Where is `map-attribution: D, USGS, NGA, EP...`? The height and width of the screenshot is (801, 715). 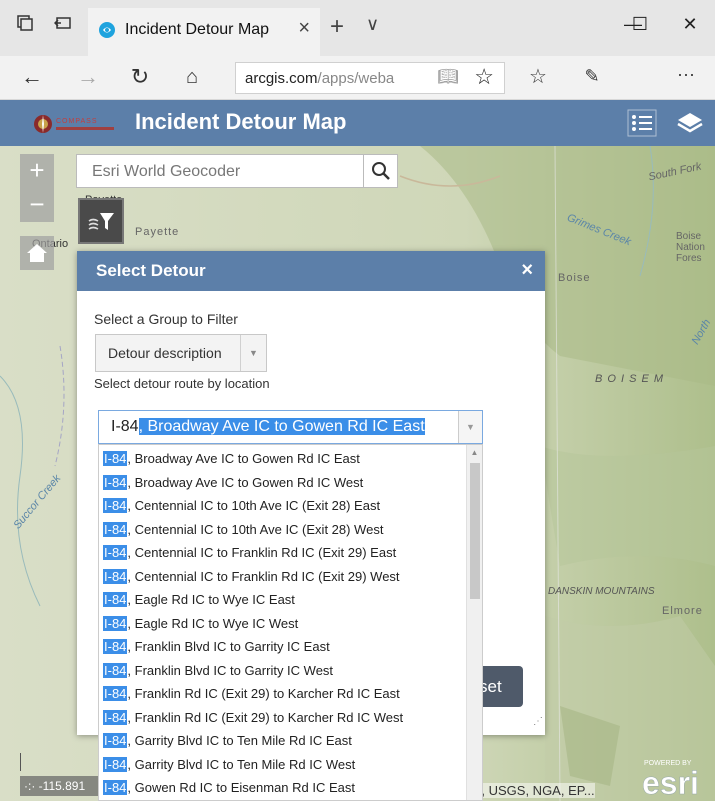
map-attribution: D, USGS, NGA, EP... is located at coordinates (533, 790).